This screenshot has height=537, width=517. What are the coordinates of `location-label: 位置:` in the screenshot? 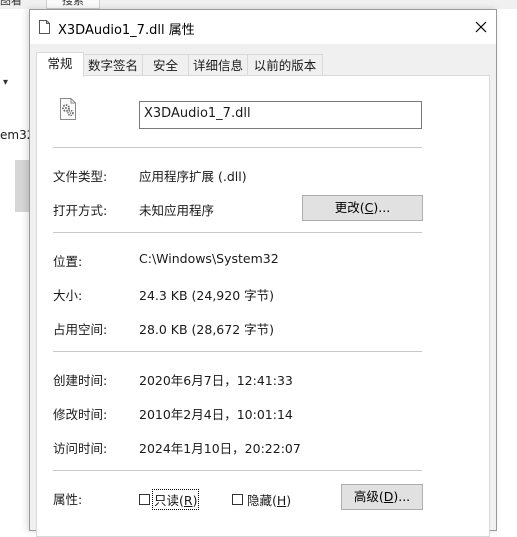 It's located at (68, 261).